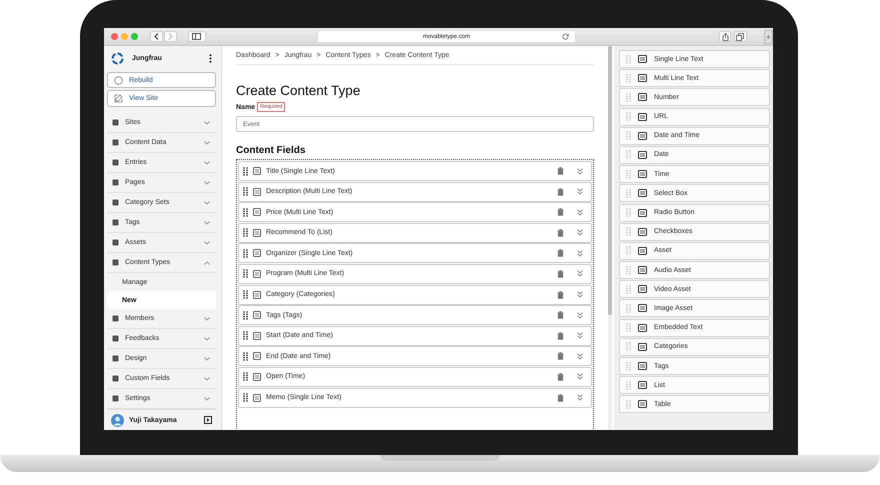 The height and width of the screenshot is (485, 880). Describe the element at coordinates (118, 80) in the screenshot. I see `action-icon` at that location.